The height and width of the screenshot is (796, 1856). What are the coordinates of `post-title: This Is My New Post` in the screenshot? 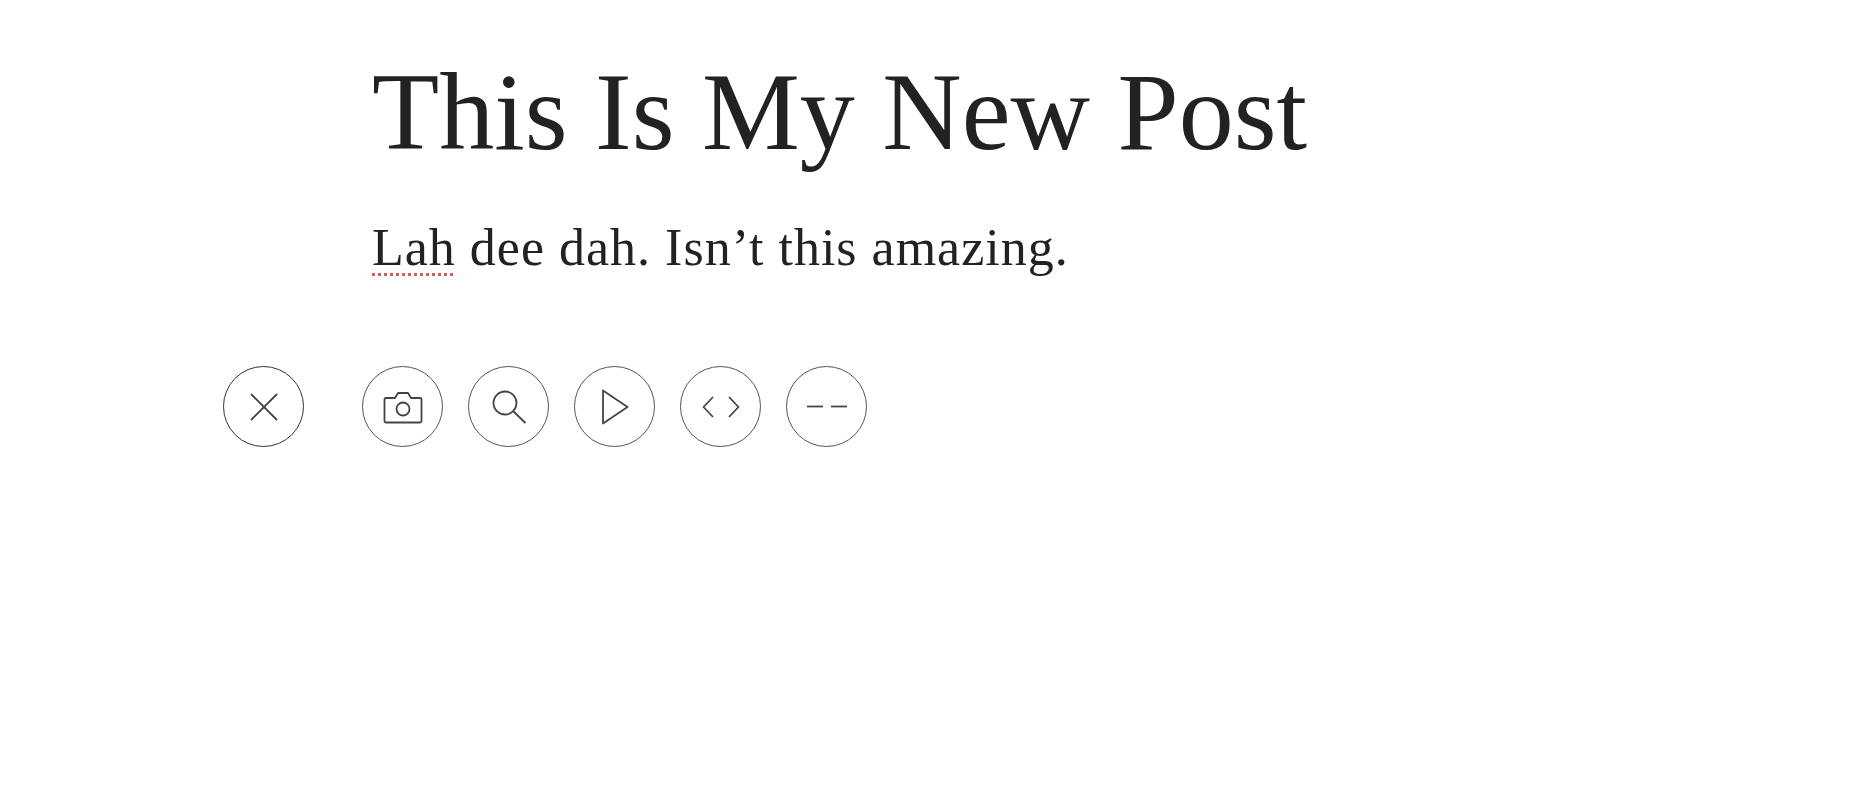 It's located at (840, 112).